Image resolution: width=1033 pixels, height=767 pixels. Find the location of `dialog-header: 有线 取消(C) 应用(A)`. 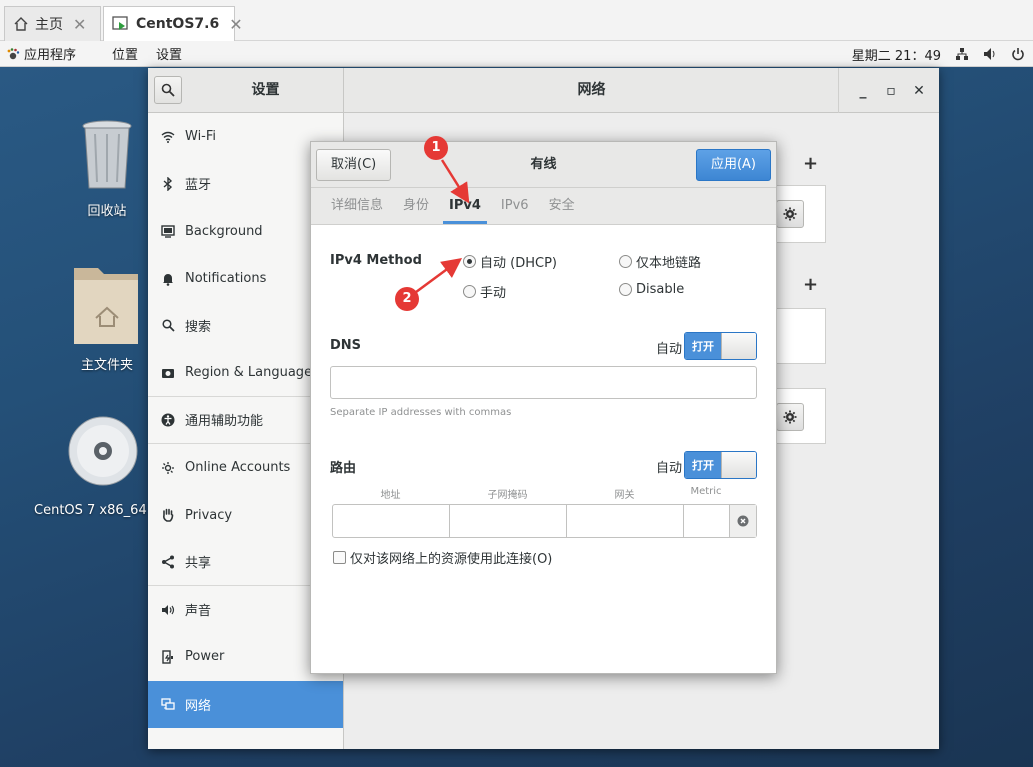

dialog-header: 有线 取消(C) 应用(A) is located at coordinates (543, 165).